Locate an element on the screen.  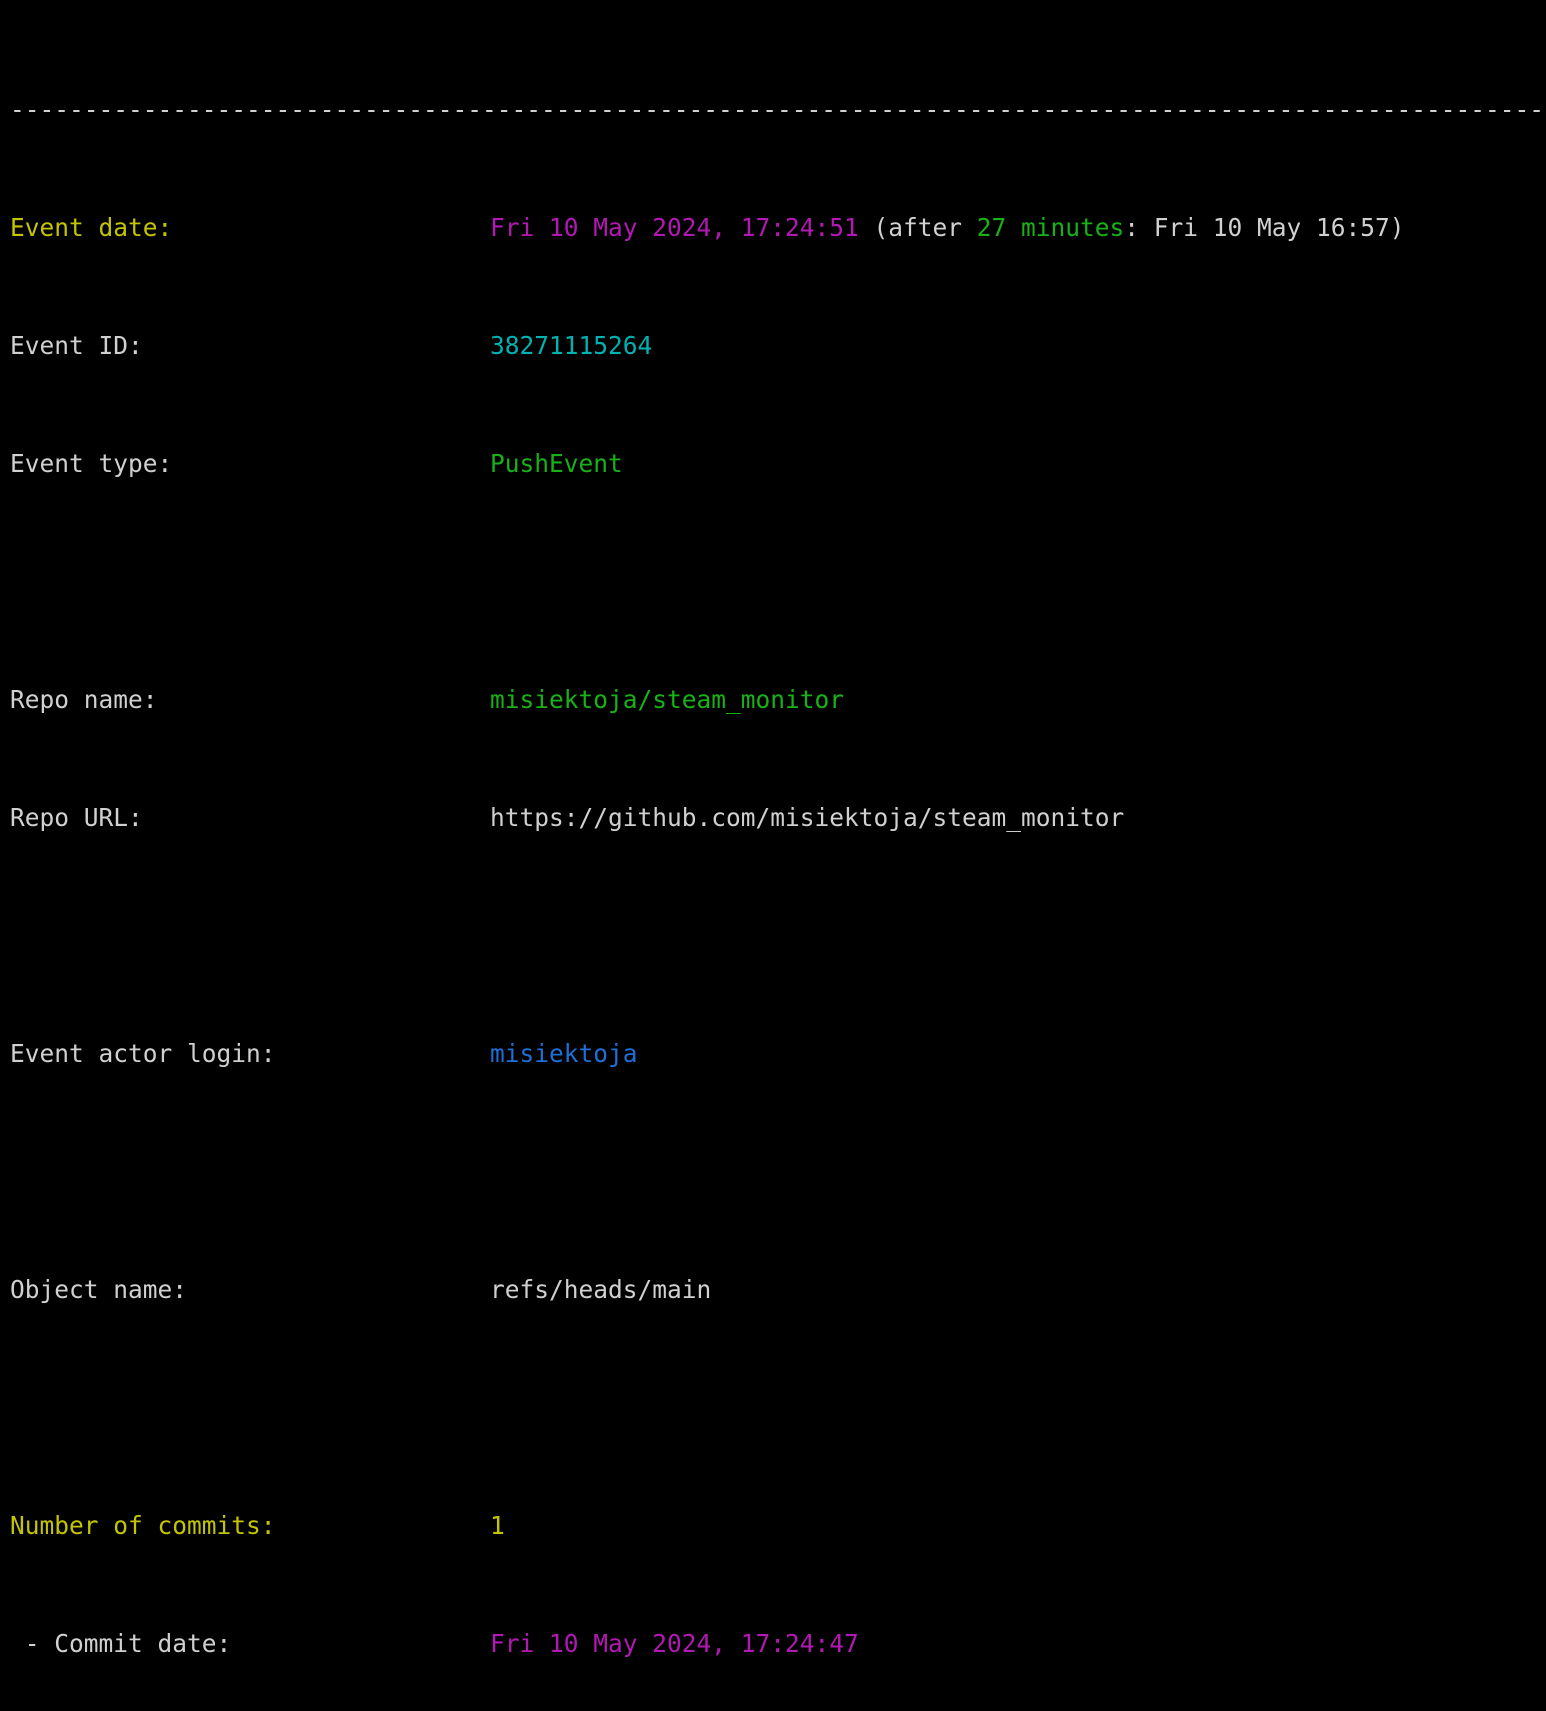
repo-name-label: Repo name: is located at coordinates (84, 699).